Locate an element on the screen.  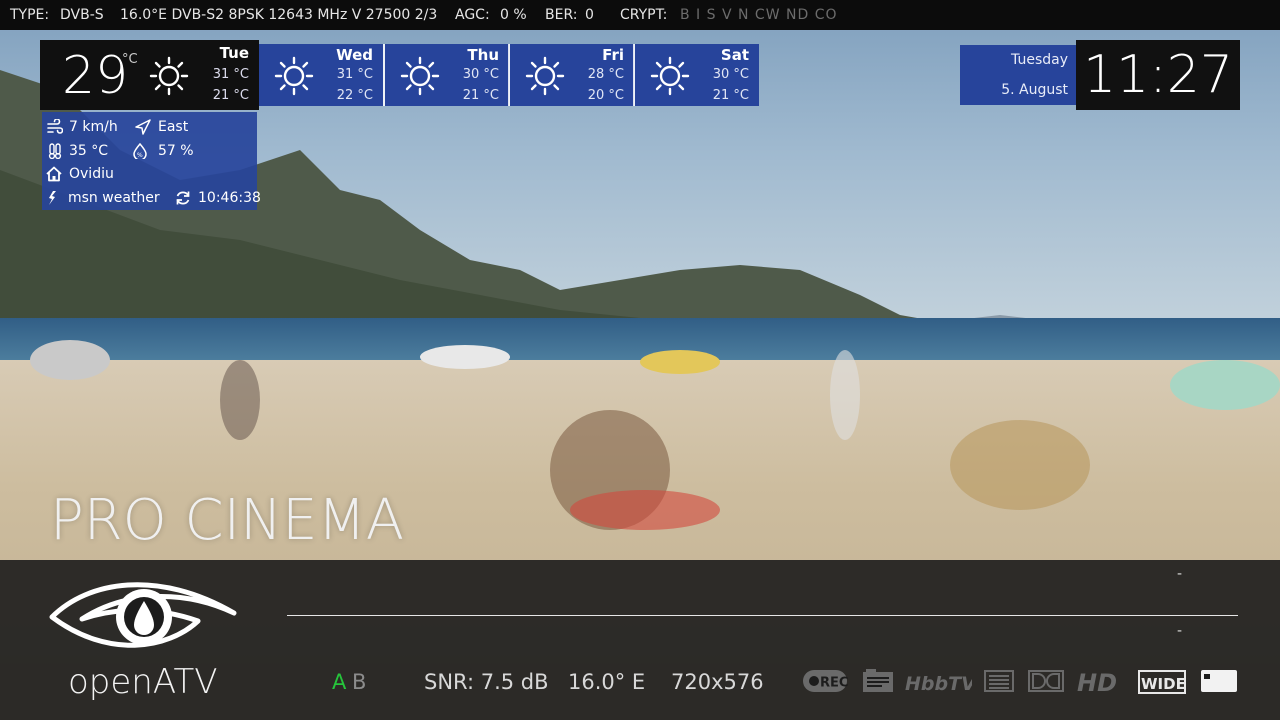
hbbtv-label: HbbTV is located at coordinates (938, 684).